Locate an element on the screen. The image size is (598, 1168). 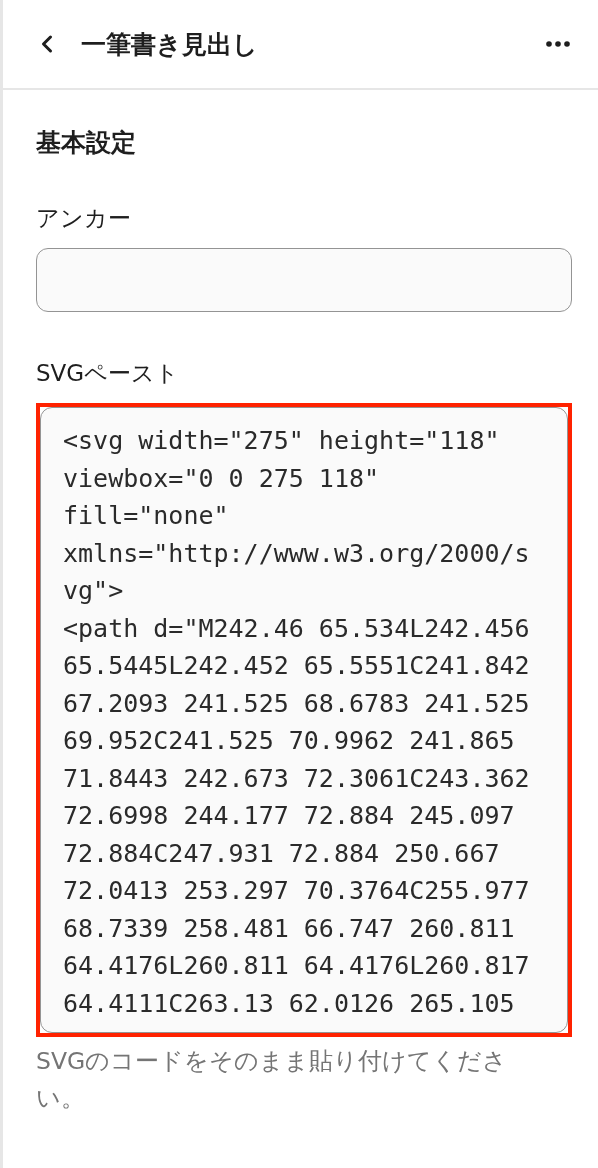
page-title: 一筆書き見出し is located at coordinates (170, 44).